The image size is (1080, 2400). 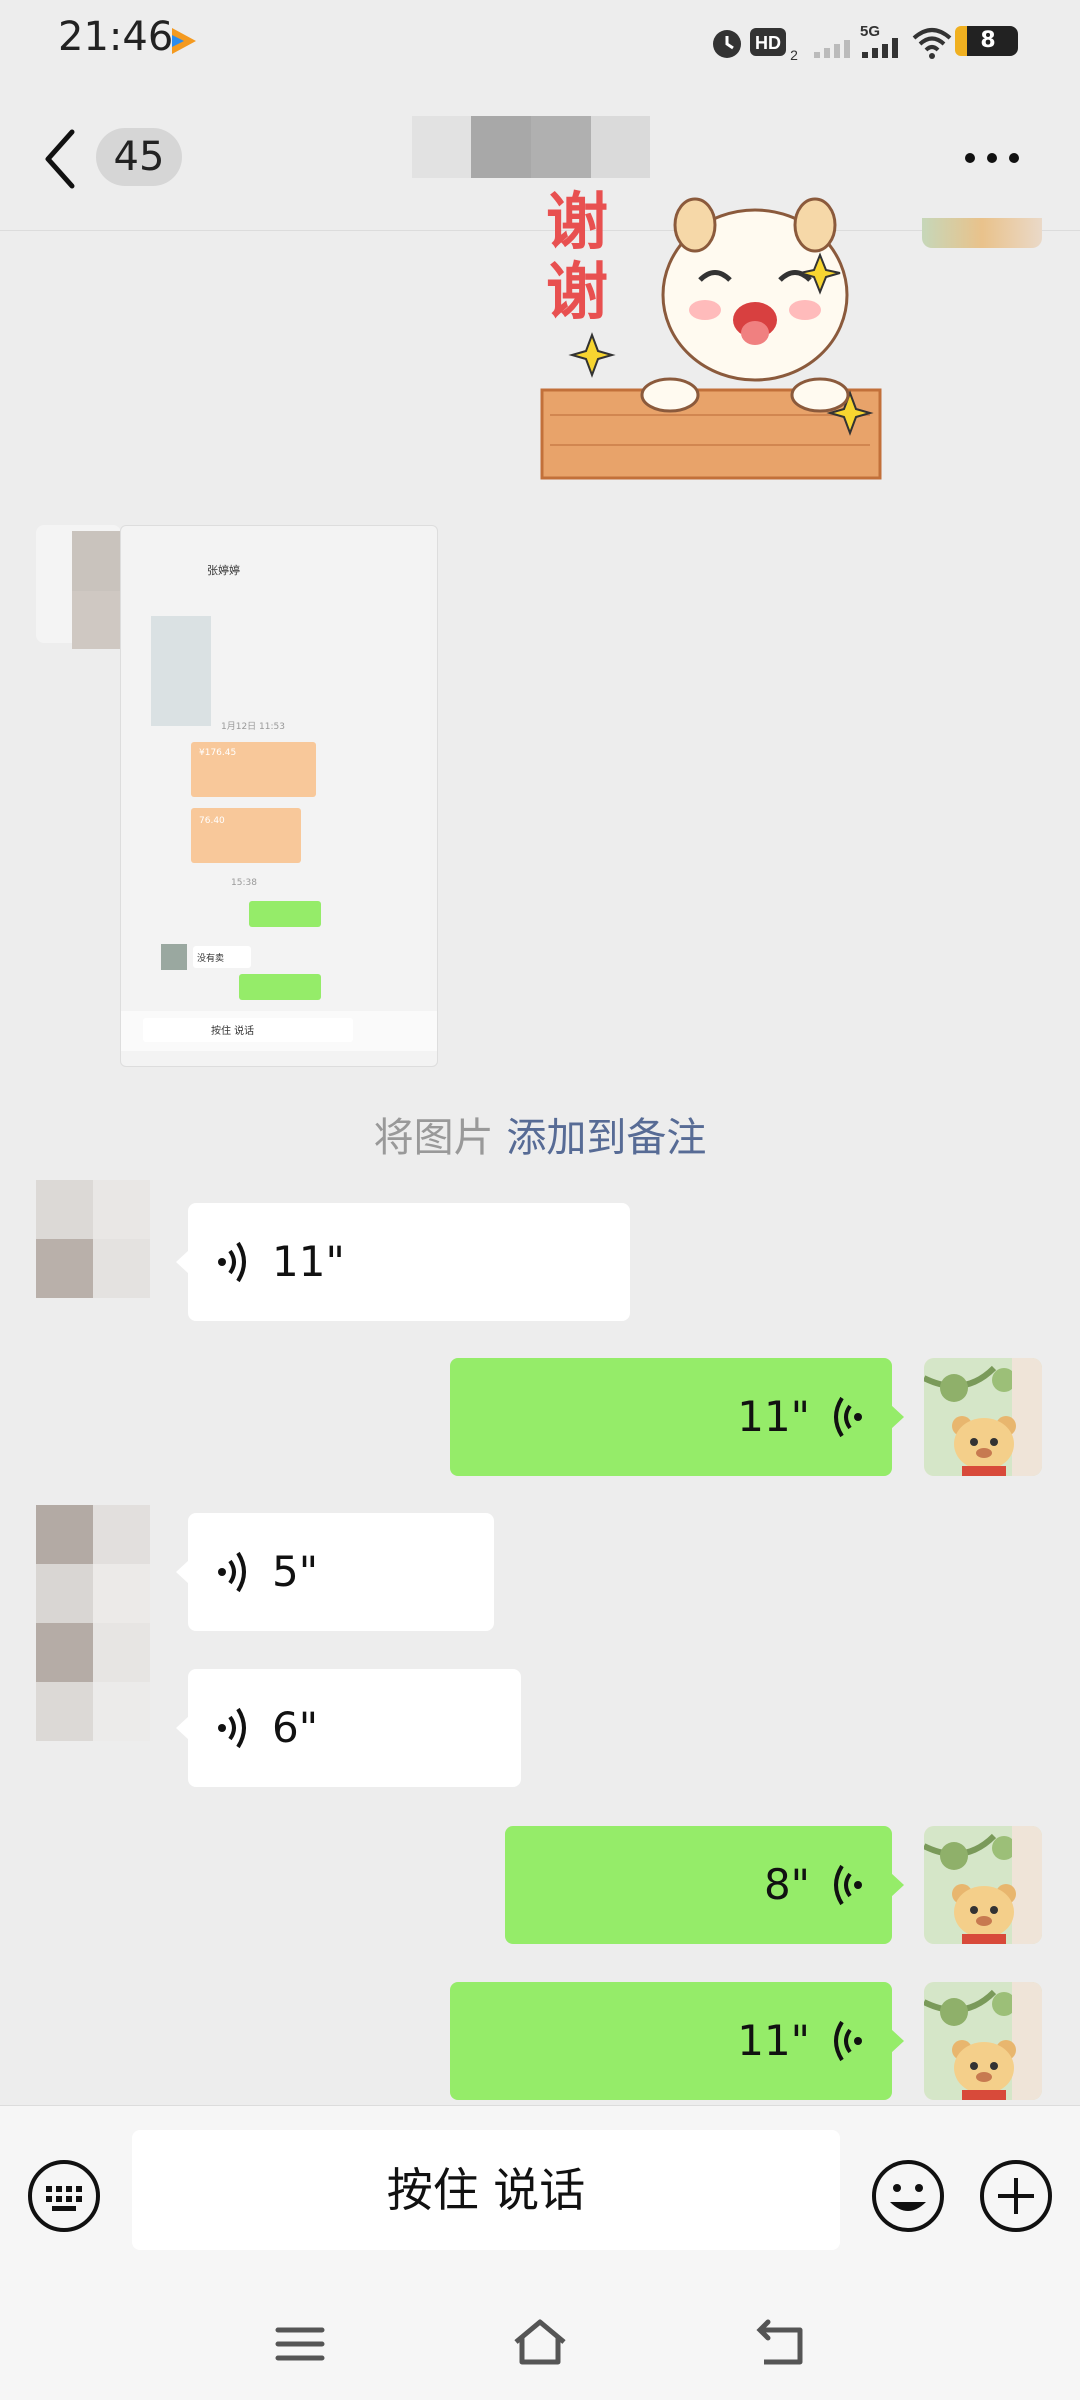 What do you see at coordinates (335, 1572) in the screenshot?
I see `voice-message-in: 5"` at bounding box center [335, 1572].